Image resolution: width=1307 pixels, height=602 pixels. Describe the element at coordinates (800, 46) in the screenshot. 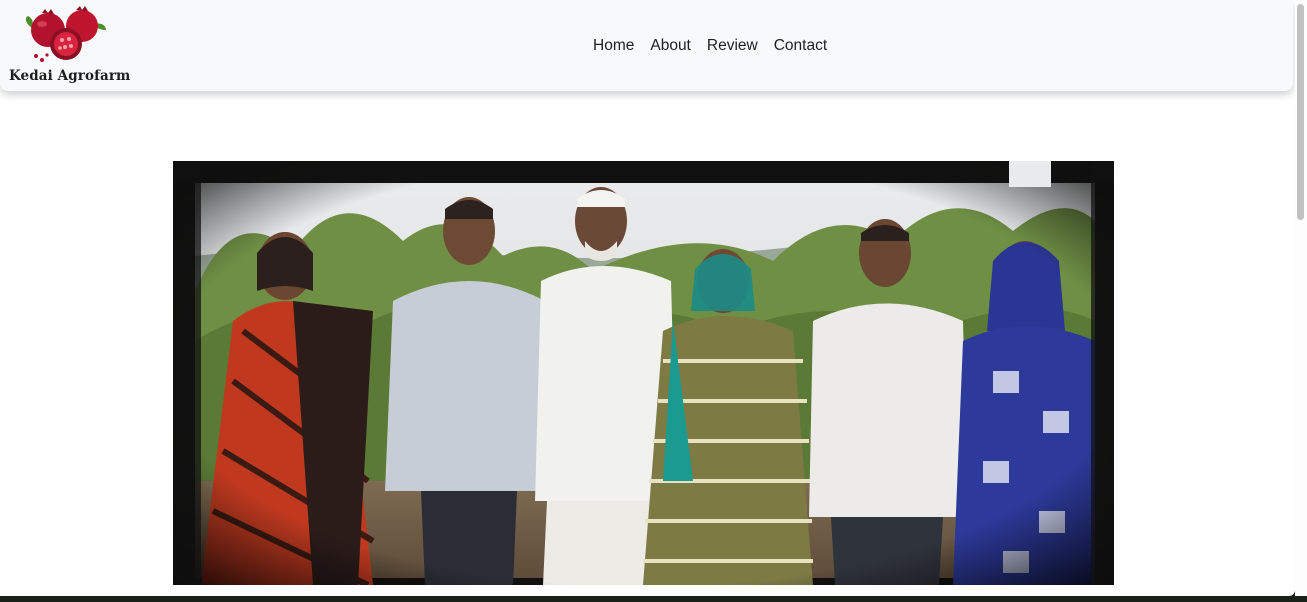

I see `nav-link-contact: Contact` at that location.